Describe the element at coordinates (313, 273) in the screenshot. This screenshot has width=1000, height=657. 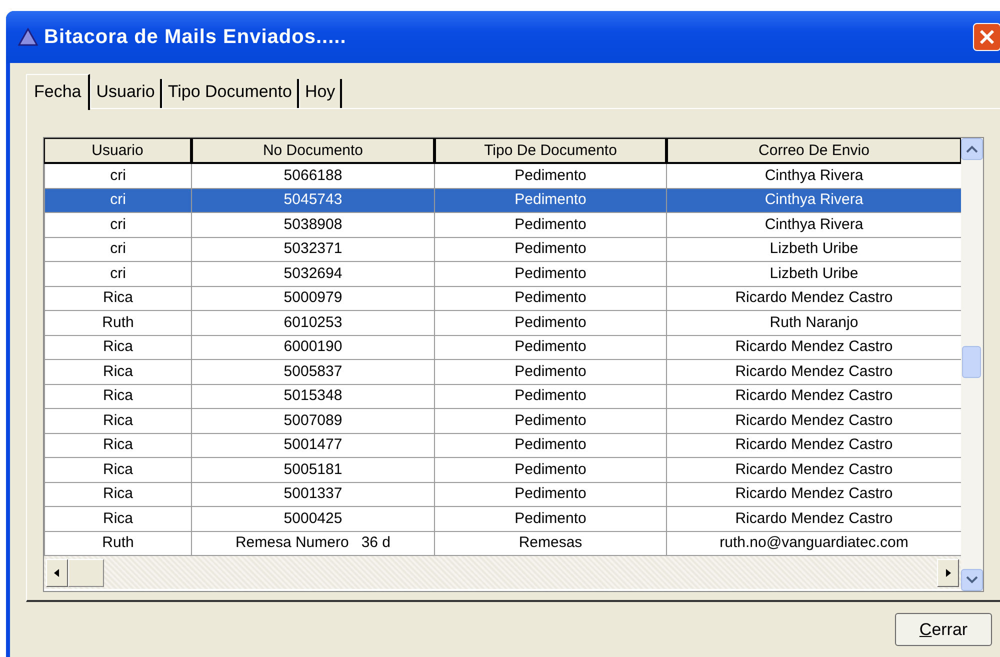
I see `table-cell: 5032694` at that location.